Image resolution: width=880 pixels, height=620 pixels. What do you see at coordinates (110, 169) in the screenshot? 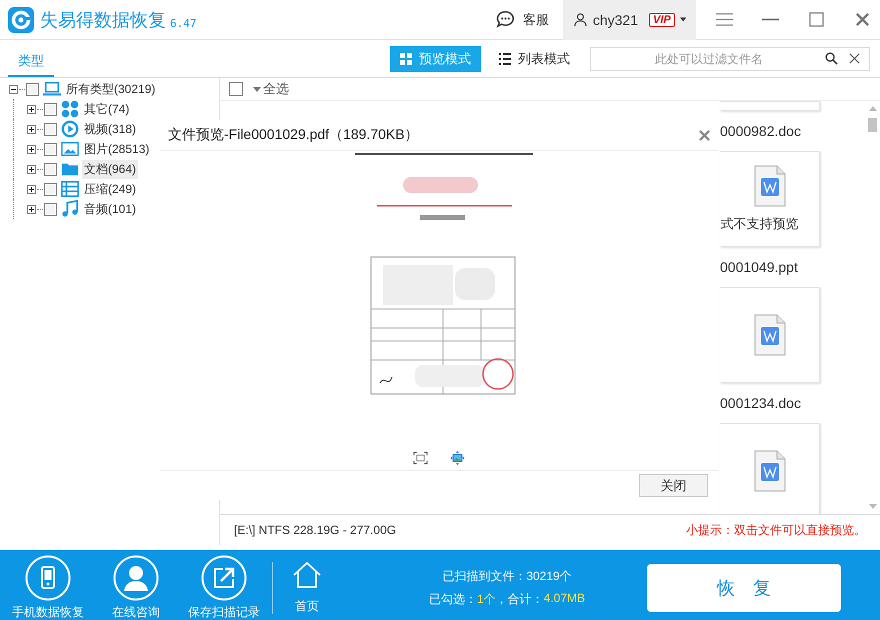
I see `tree-item: 文档(964)` at bounding box center [110, 169].